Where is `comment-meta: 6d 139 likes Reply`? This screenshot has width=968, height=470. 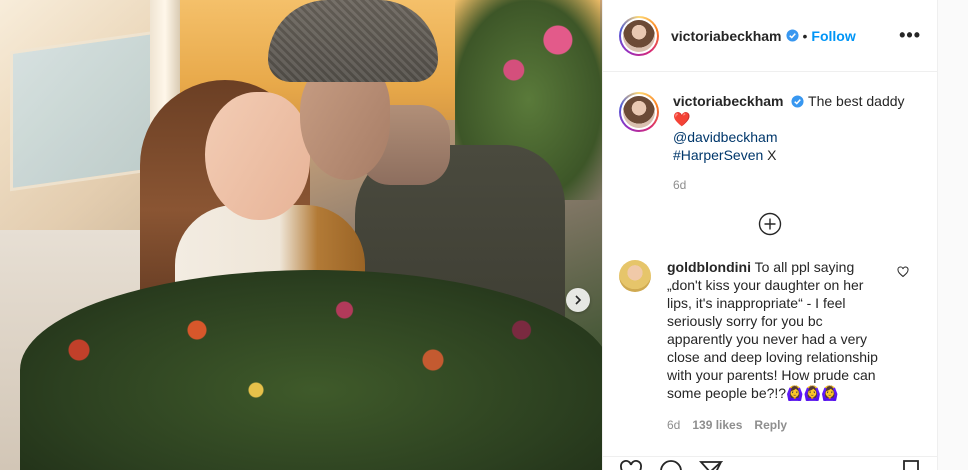 comment-meta: 6d 139 likes Reply is located at coordinates (777, 425).